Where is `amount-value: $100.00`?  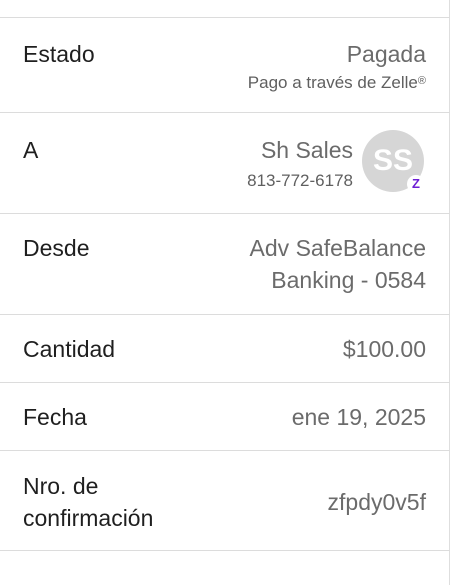 amount-value: $100.00 is located at coordinates (384, 349).